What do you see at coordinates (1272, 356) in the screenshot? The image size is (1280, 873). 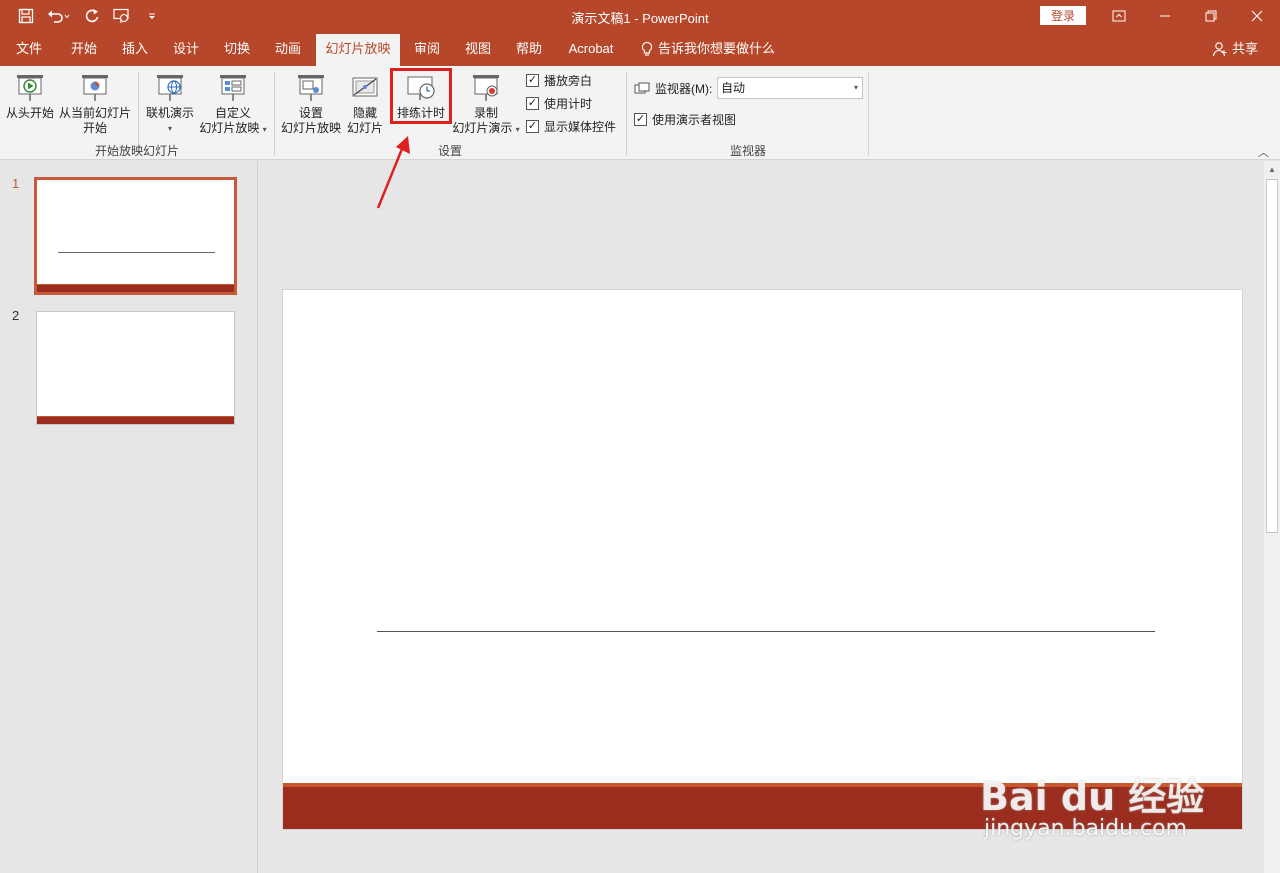 I see `scroll-thumb` at bounding box center [1272, 356].